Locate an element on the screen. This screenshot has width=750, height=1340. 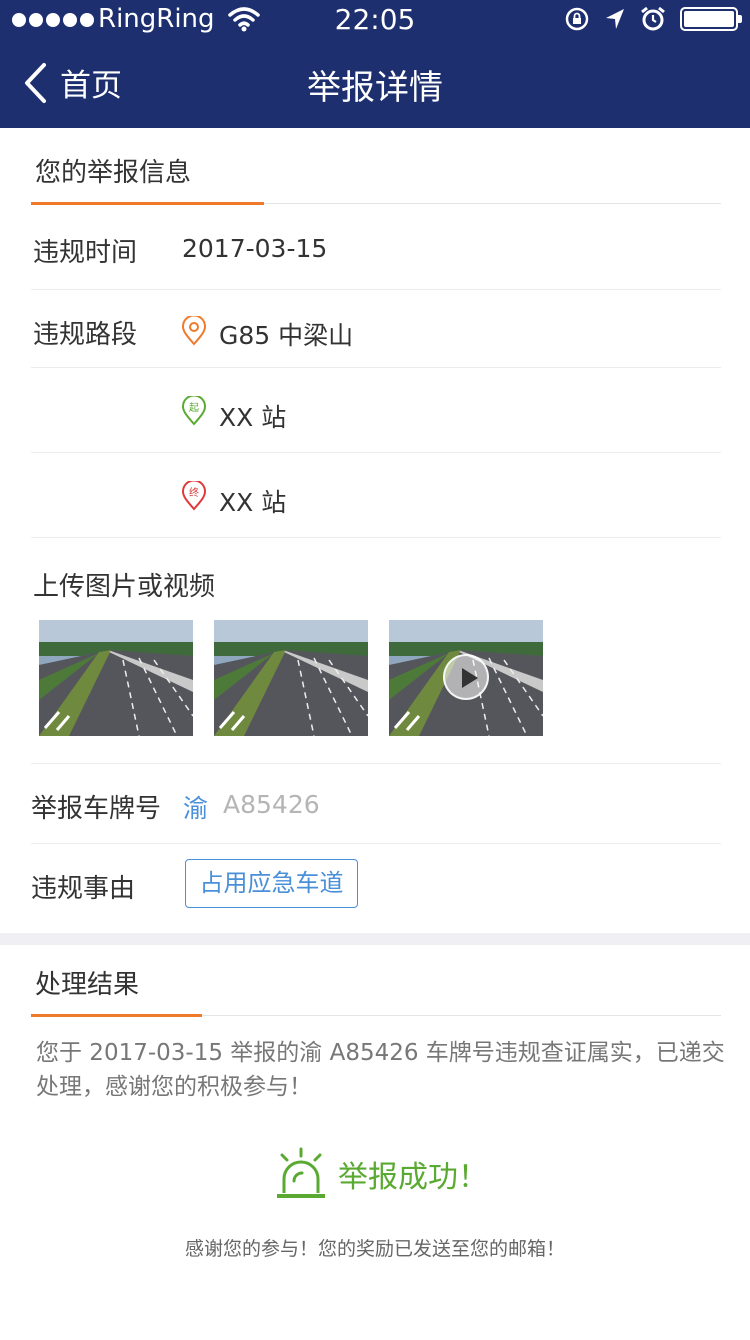
report-info-header: 您的举报信息 is located at coordinates (376, 166).